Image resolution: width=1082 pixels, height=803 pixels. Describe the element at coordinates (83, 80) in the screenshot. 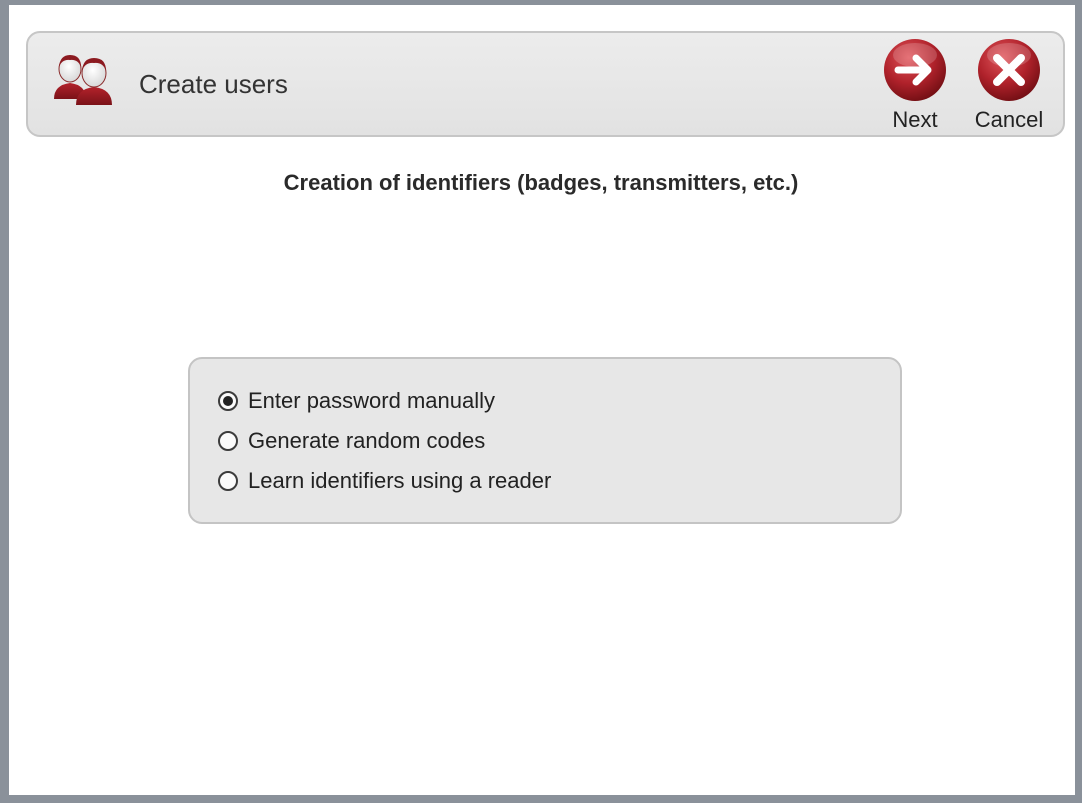

I see `users-icon` at that location.